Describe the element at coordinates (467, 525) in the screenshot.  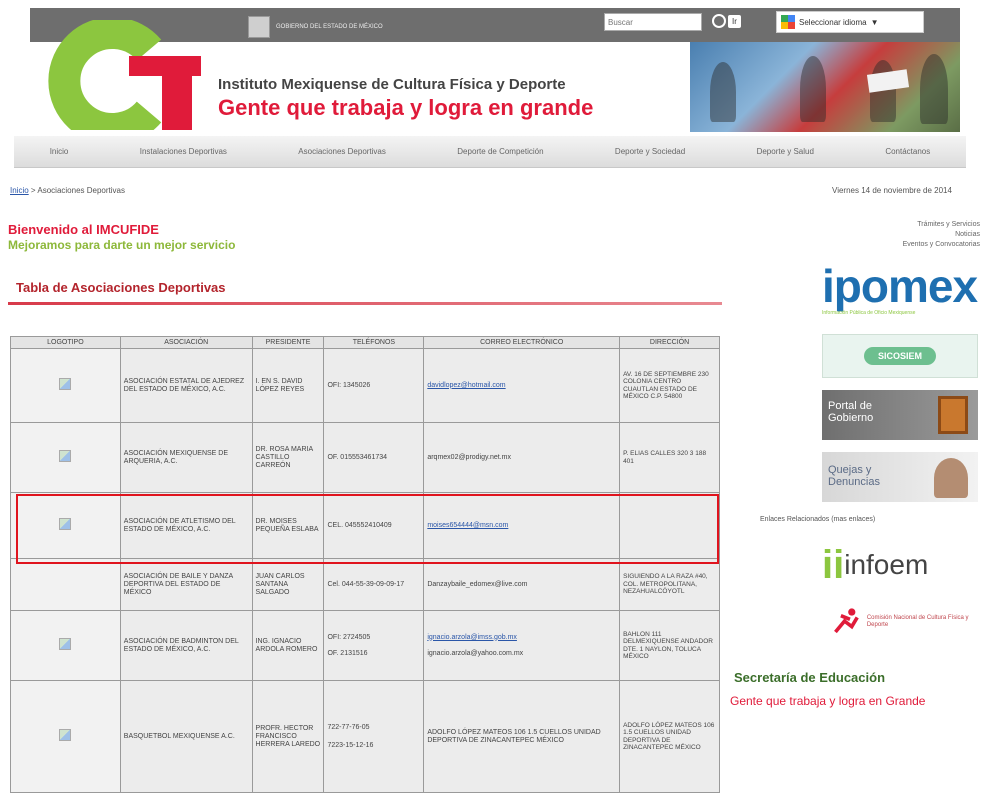
I see `email-link: moises654444@msn.com` at that location.